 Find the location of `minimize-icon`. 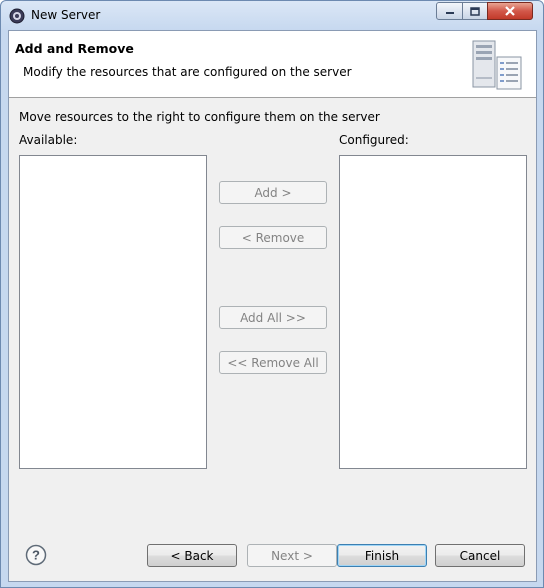

minimize-icon is located at coordinates (449, 13).